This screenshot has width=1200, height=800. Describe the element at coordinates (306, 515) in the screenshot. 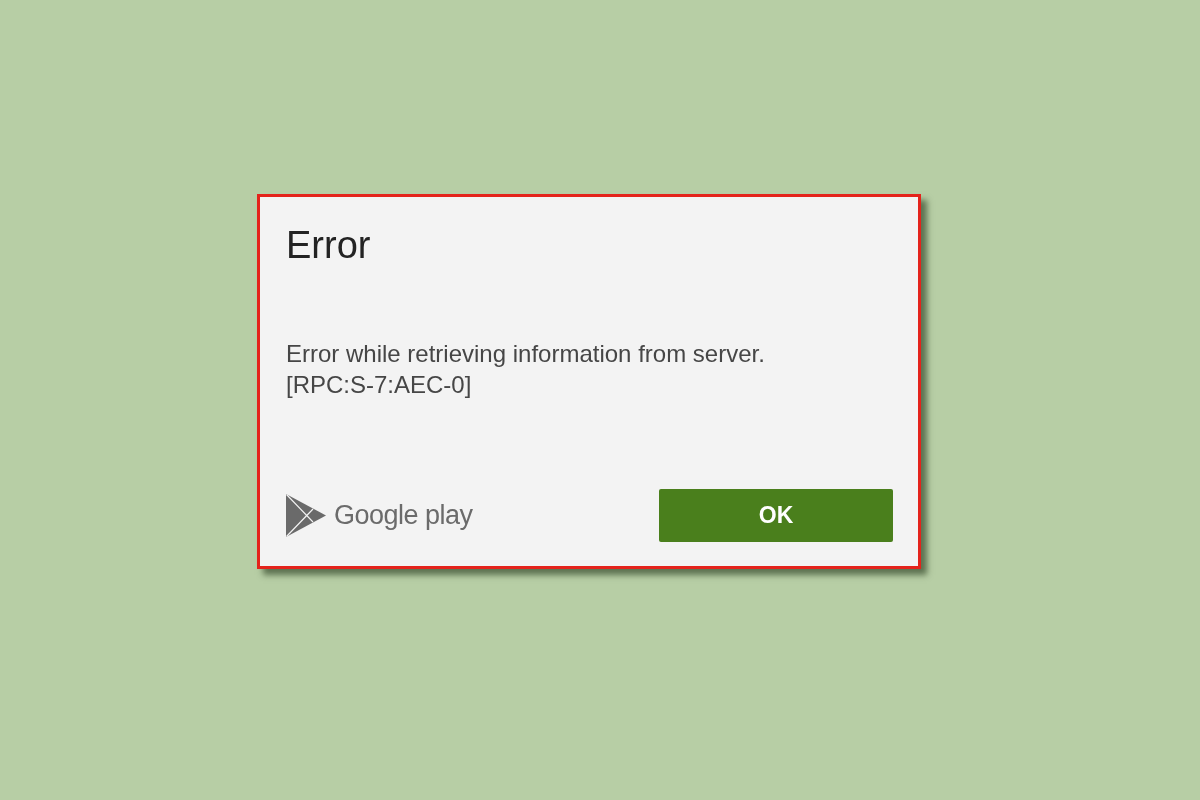

I see `play-triangle-icon` at that location.